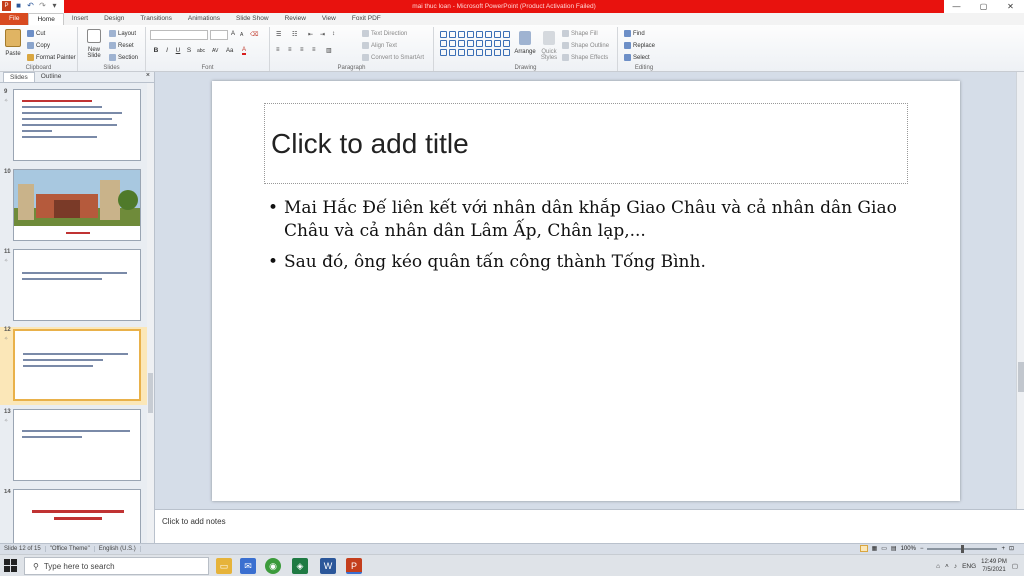  I want to click on title-placeholder: Click to add title, so click(586, 143).